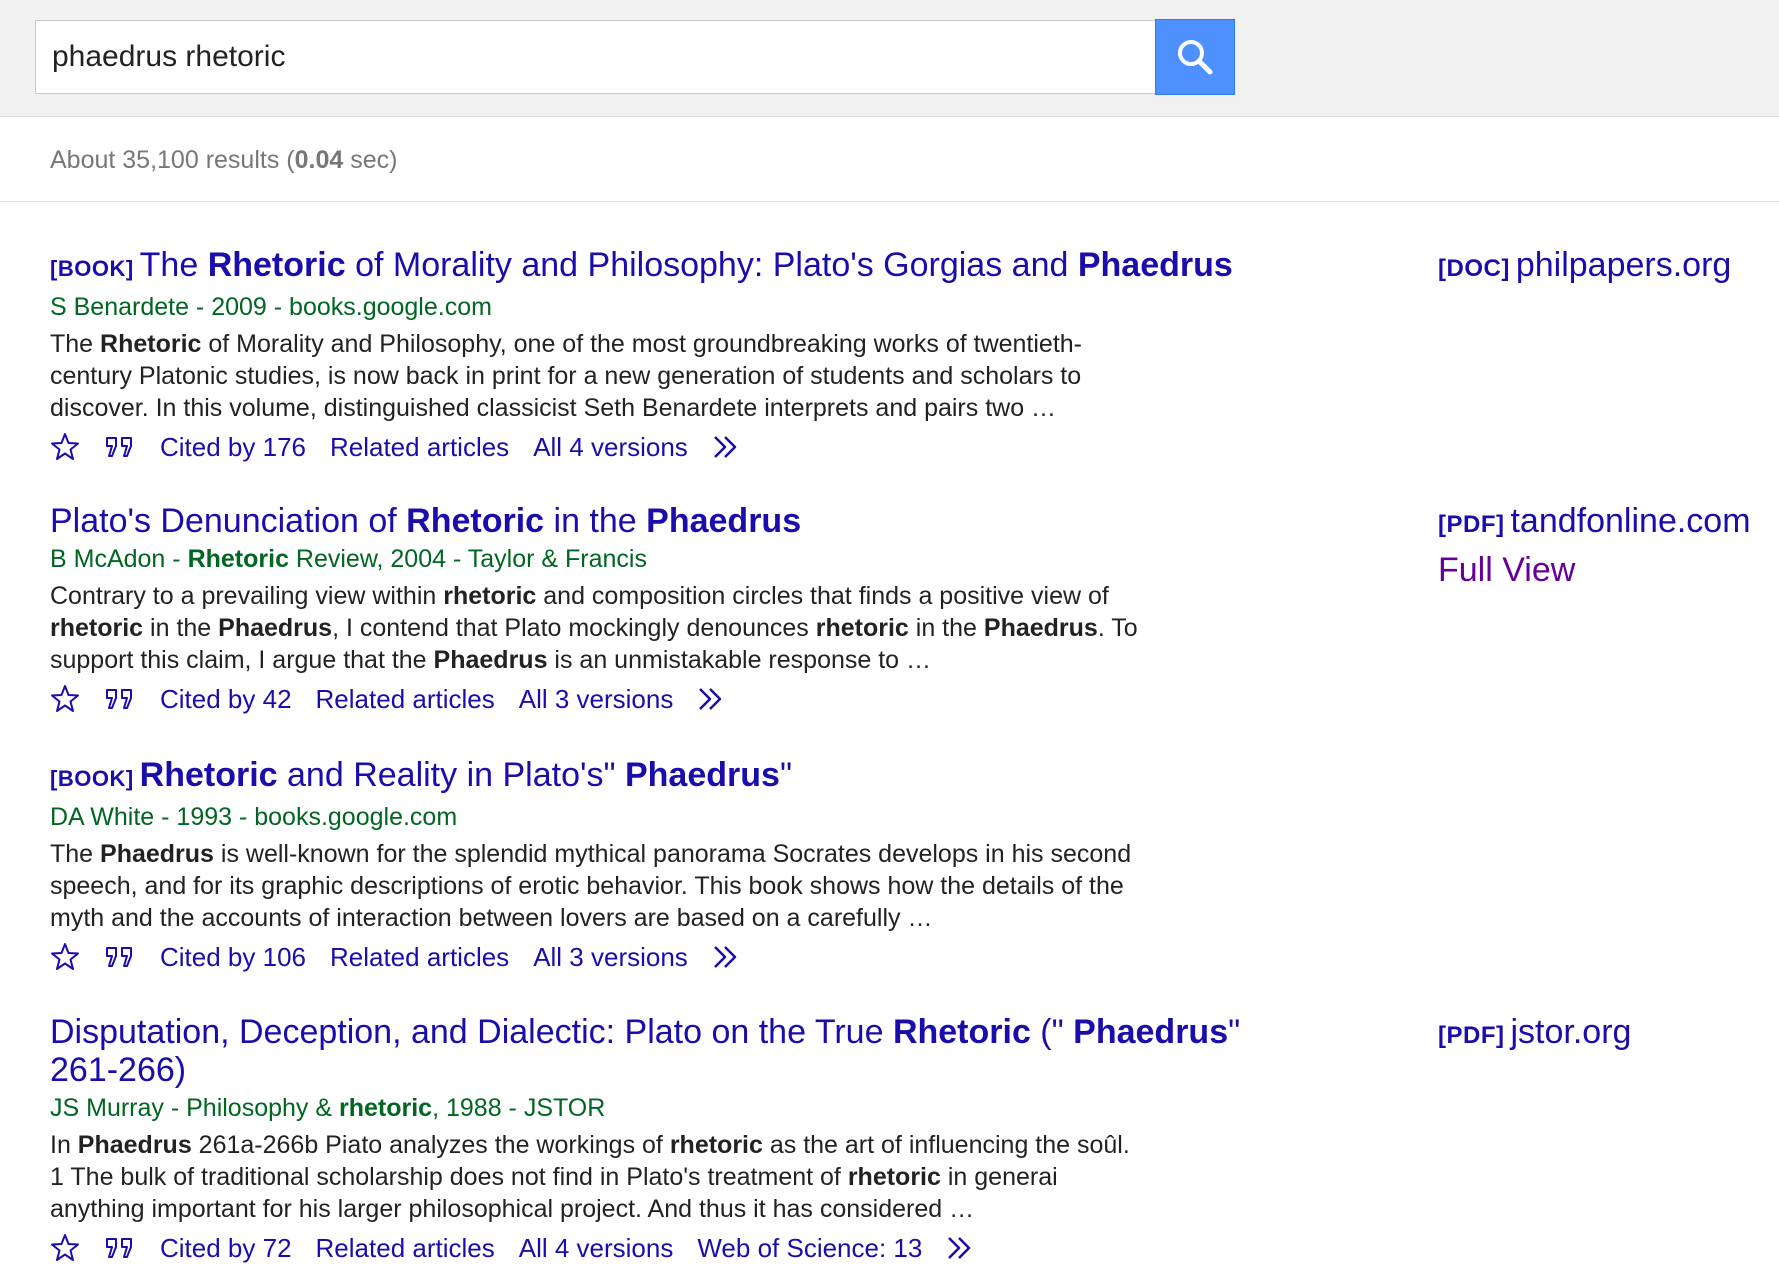 The width and height of the screenshot is (1779, 1282). What do you see at coordinates (1623, 265) in the screenshot?
I see `side-domain: philpapers.org` at bounding box center [1623, 265].